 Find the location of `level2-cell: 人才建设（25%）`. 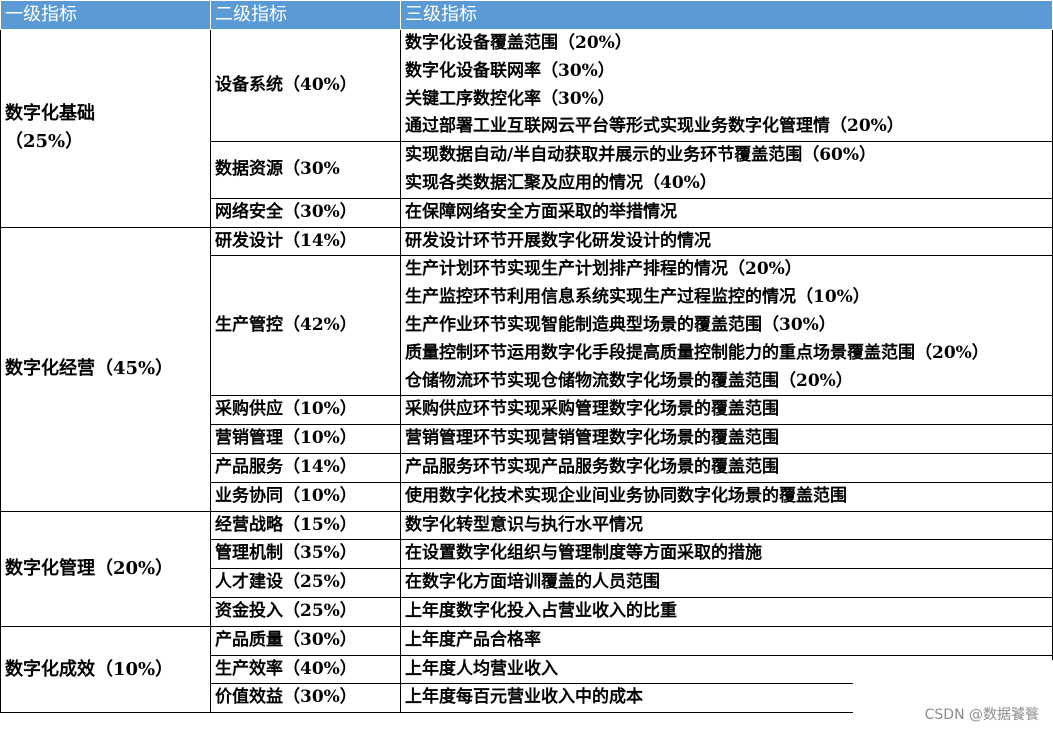

level2-cell: 人才建设（25%） is located at coordinates (305, 583).